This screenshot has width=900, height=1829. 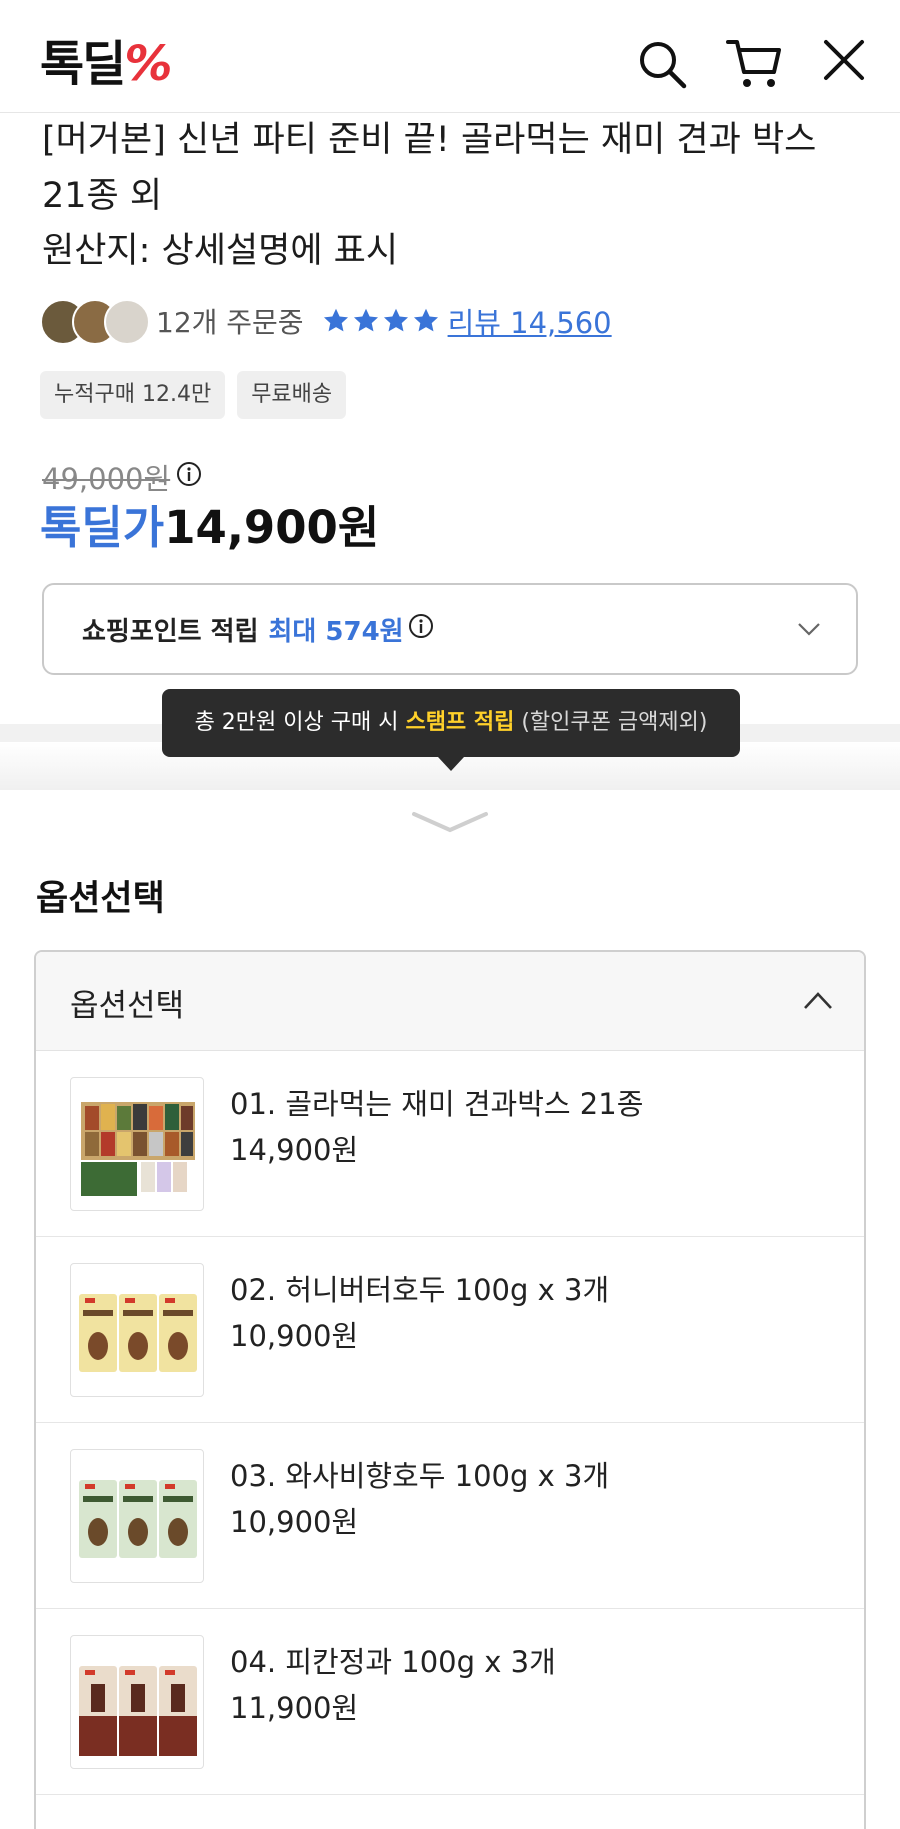 I want to click on option-price: 11,900원, so click(x=294, y=1708).